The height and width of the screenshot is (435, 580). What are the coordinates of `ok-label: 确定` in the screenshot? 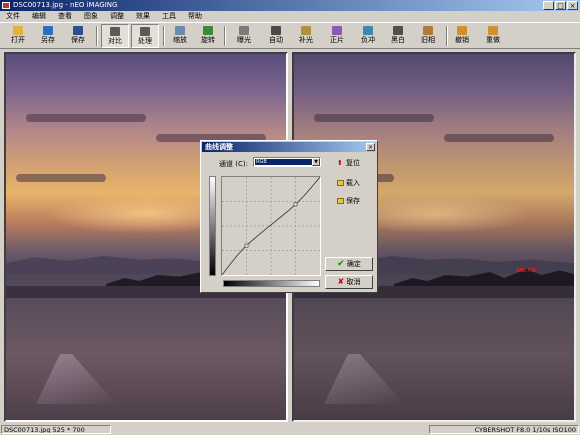 It's located at (353, 264).